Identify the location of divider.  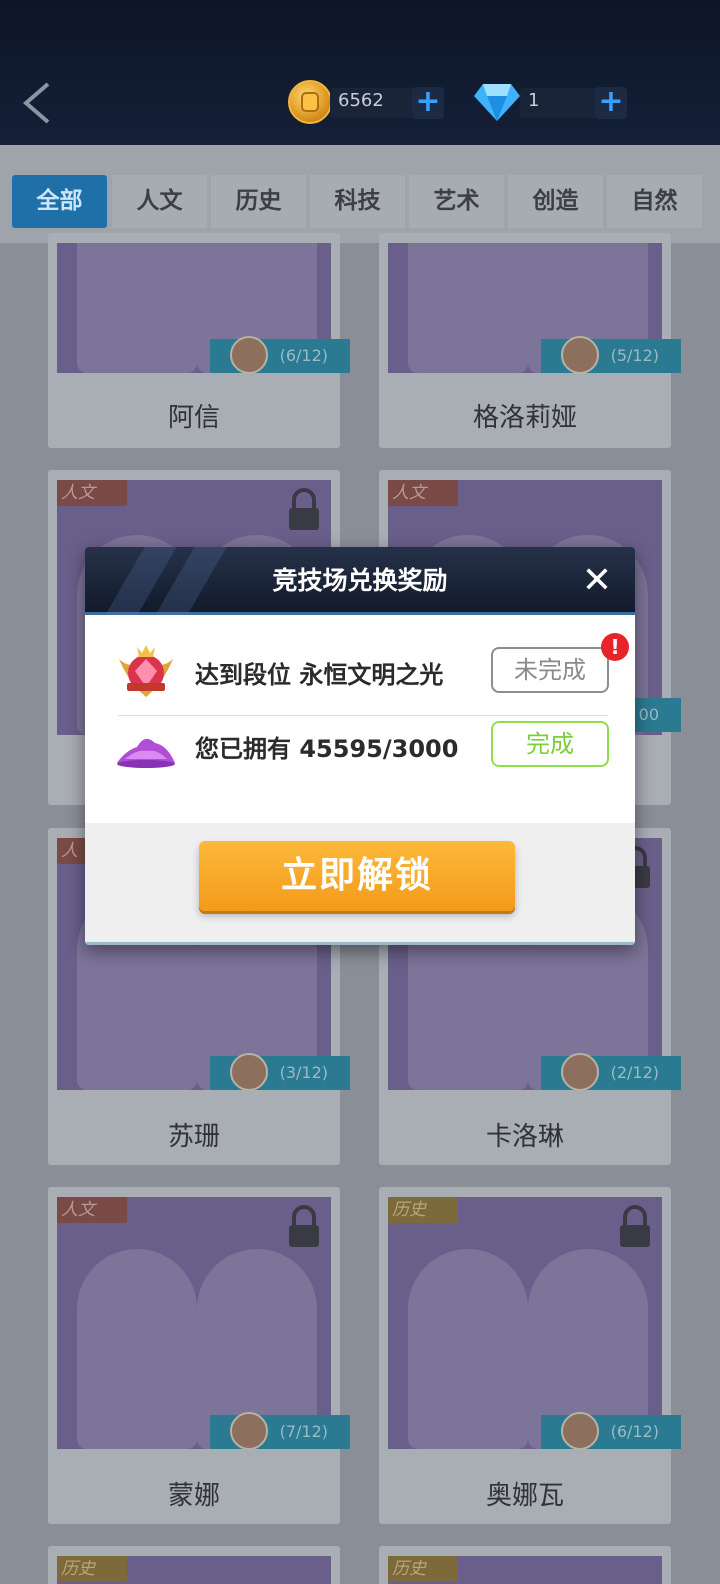
(363, 715).